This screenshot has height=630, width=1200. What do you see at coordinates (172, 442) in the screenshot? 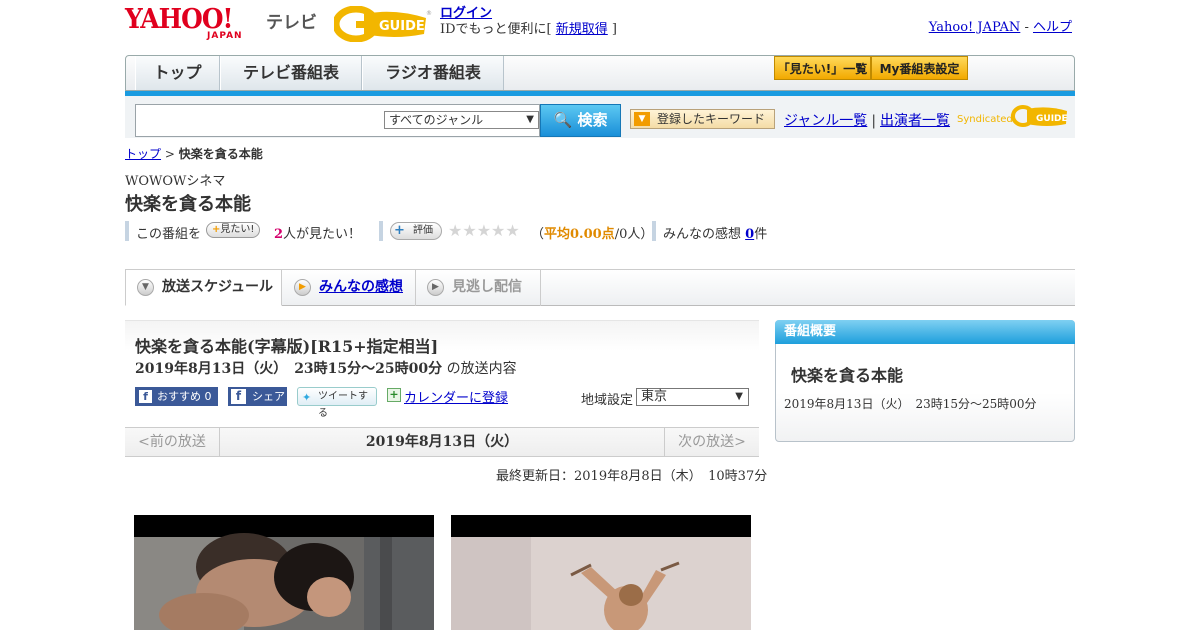
I see `previous-broadcast-button: <前の放送` at bounding box center [172, 442].